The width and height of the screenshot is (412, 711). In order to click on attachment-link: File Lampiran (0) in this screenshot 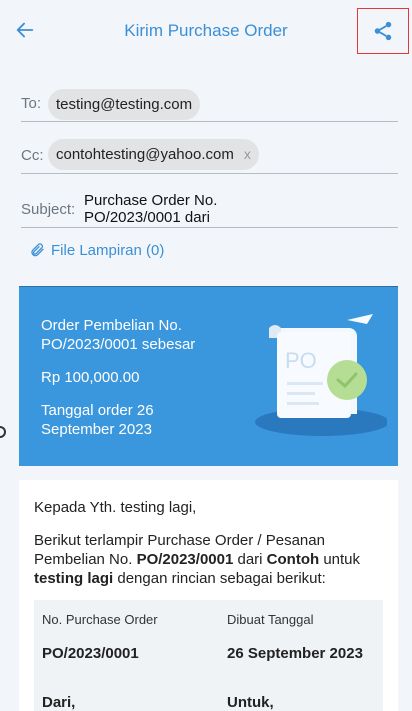, I will do `click(96, 250)`.